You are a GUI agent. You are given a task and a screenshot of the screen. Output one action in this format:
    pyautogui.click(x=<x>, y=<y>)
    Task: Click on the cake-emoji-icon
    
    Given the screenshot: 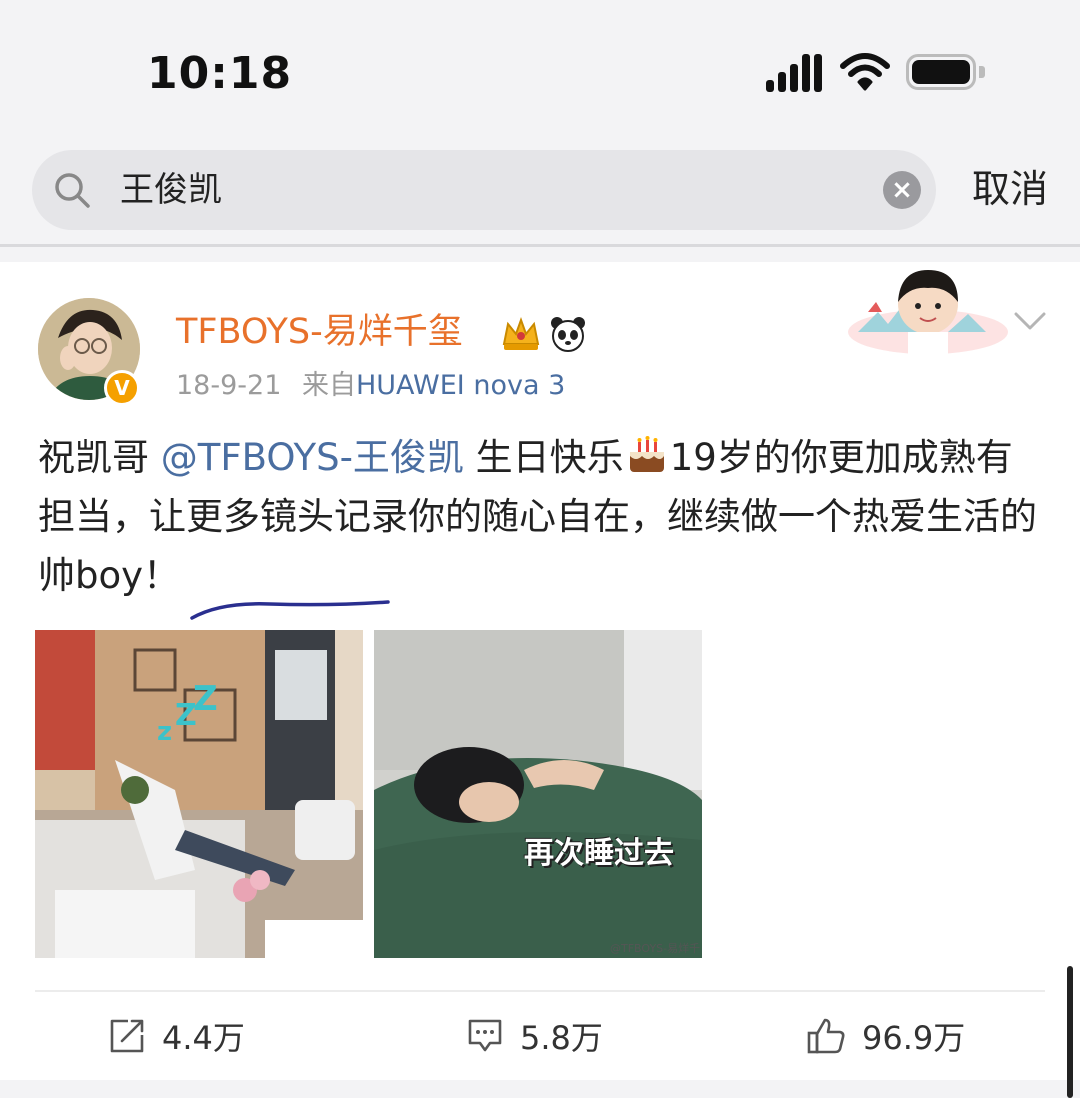 What is the action you would take?
    pyautogui.click(x=647, y=454)
    